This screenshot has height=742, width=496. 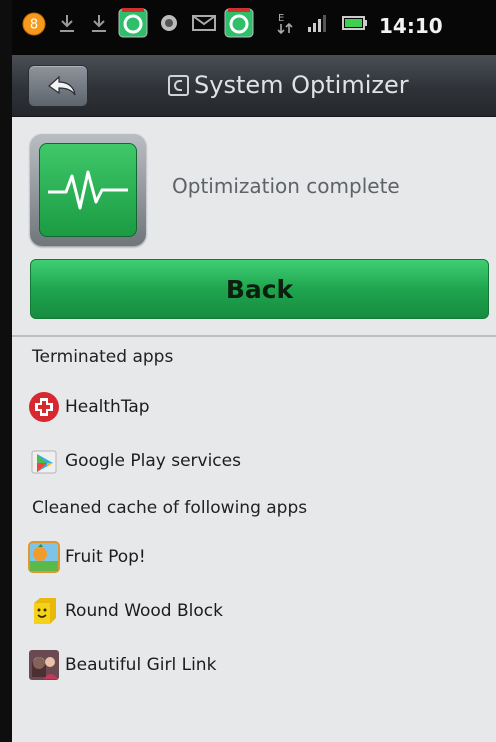 I want to click on back-button-label: Back, so click(x=259, y=289).